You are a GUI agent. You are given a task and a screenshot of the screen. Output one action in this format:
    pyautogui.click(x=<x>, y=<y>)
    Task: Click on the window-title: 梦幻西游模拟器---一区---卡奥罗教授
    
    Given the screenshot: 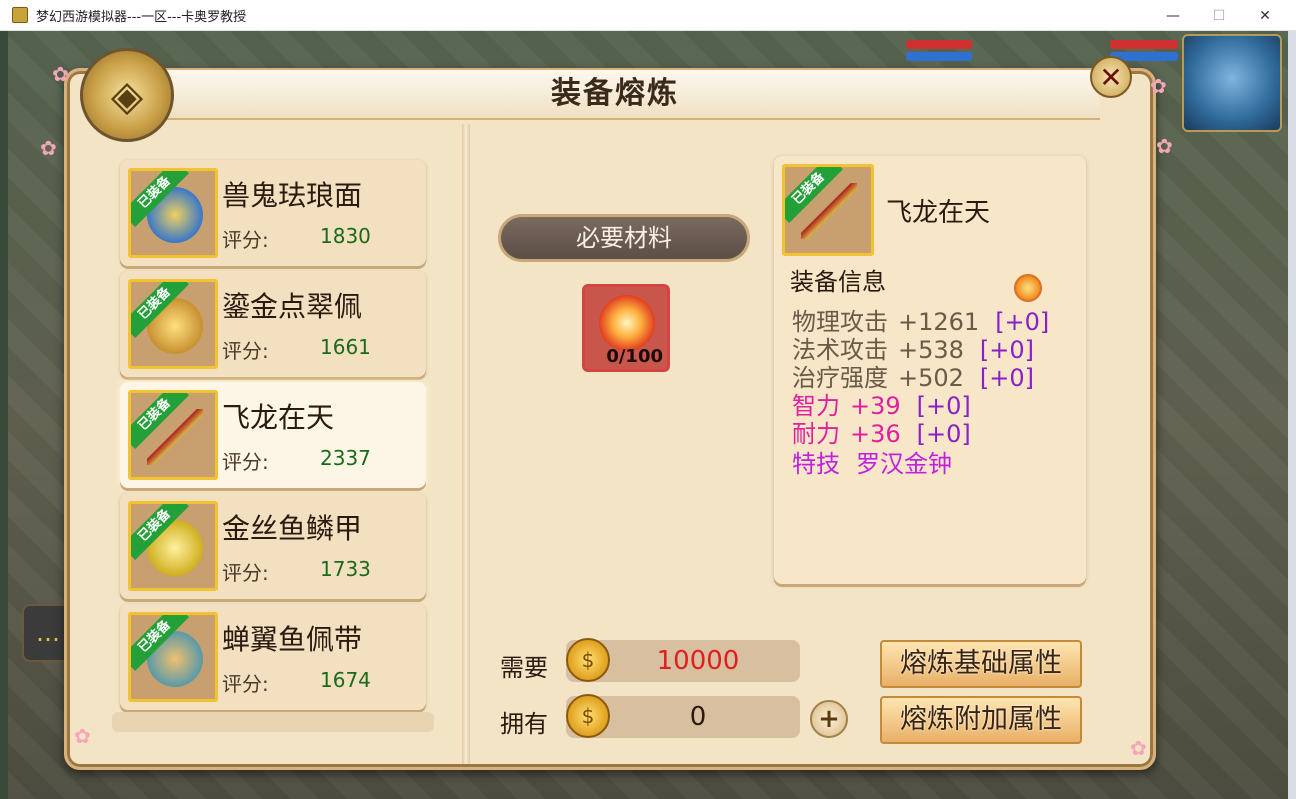 What is the action you would take?
    pyautogui.click(x=141, y=17)
    